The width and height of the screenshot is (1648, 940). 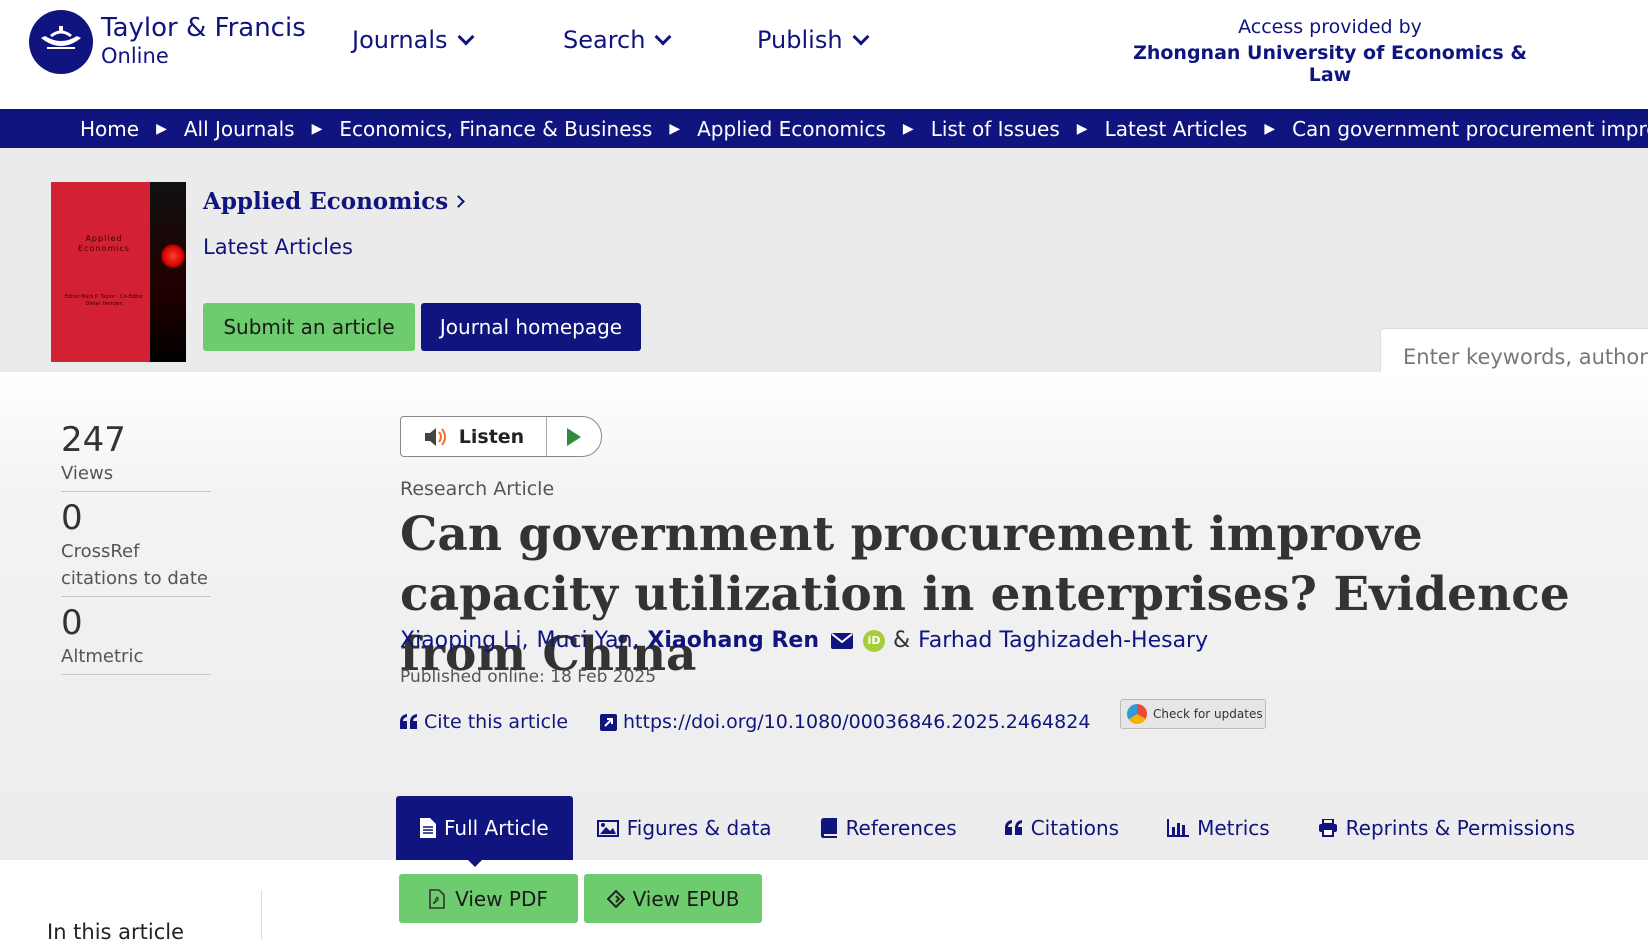 What do you see at coordinates (309, 327) in the screenshot?
I see `submit-article-button: Submit an article` at bounding box center [309, 327].